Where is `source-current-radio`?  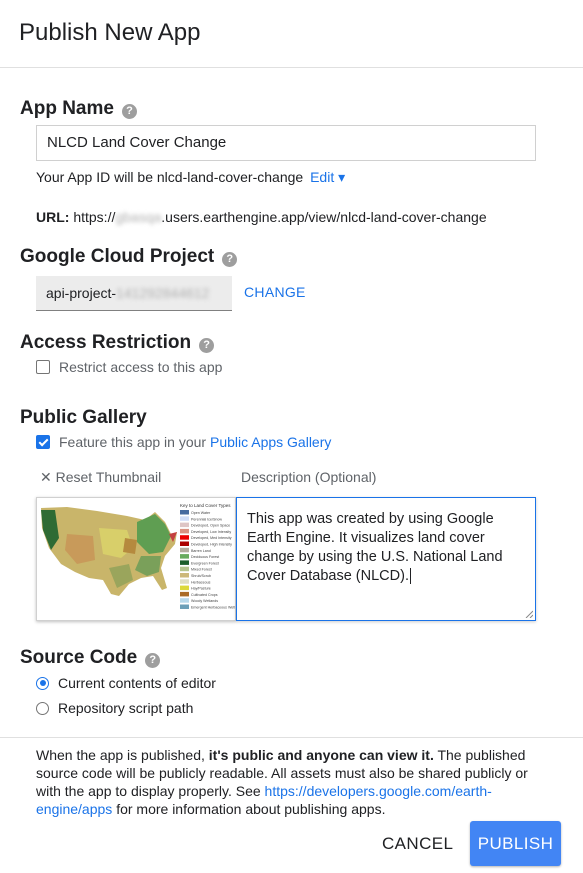 source-current-radio is located at coordinates (42, 683).